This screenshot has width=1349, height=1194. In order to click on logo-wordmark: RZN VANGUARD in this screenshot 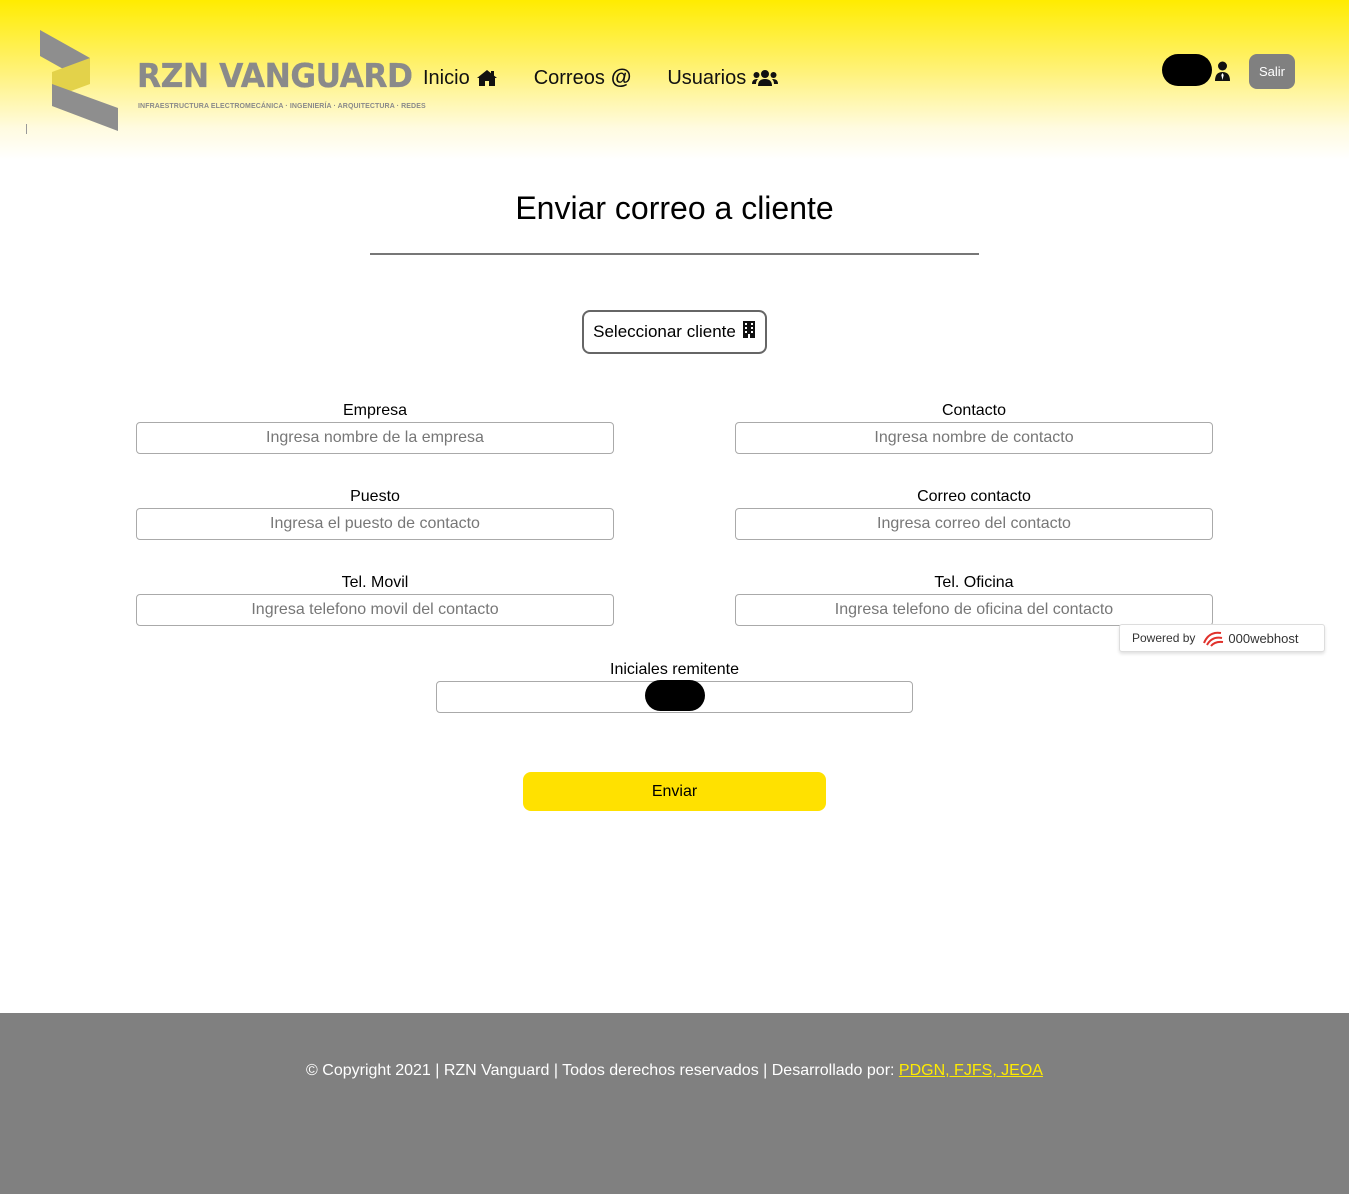, I will do `click(275, 75)`.